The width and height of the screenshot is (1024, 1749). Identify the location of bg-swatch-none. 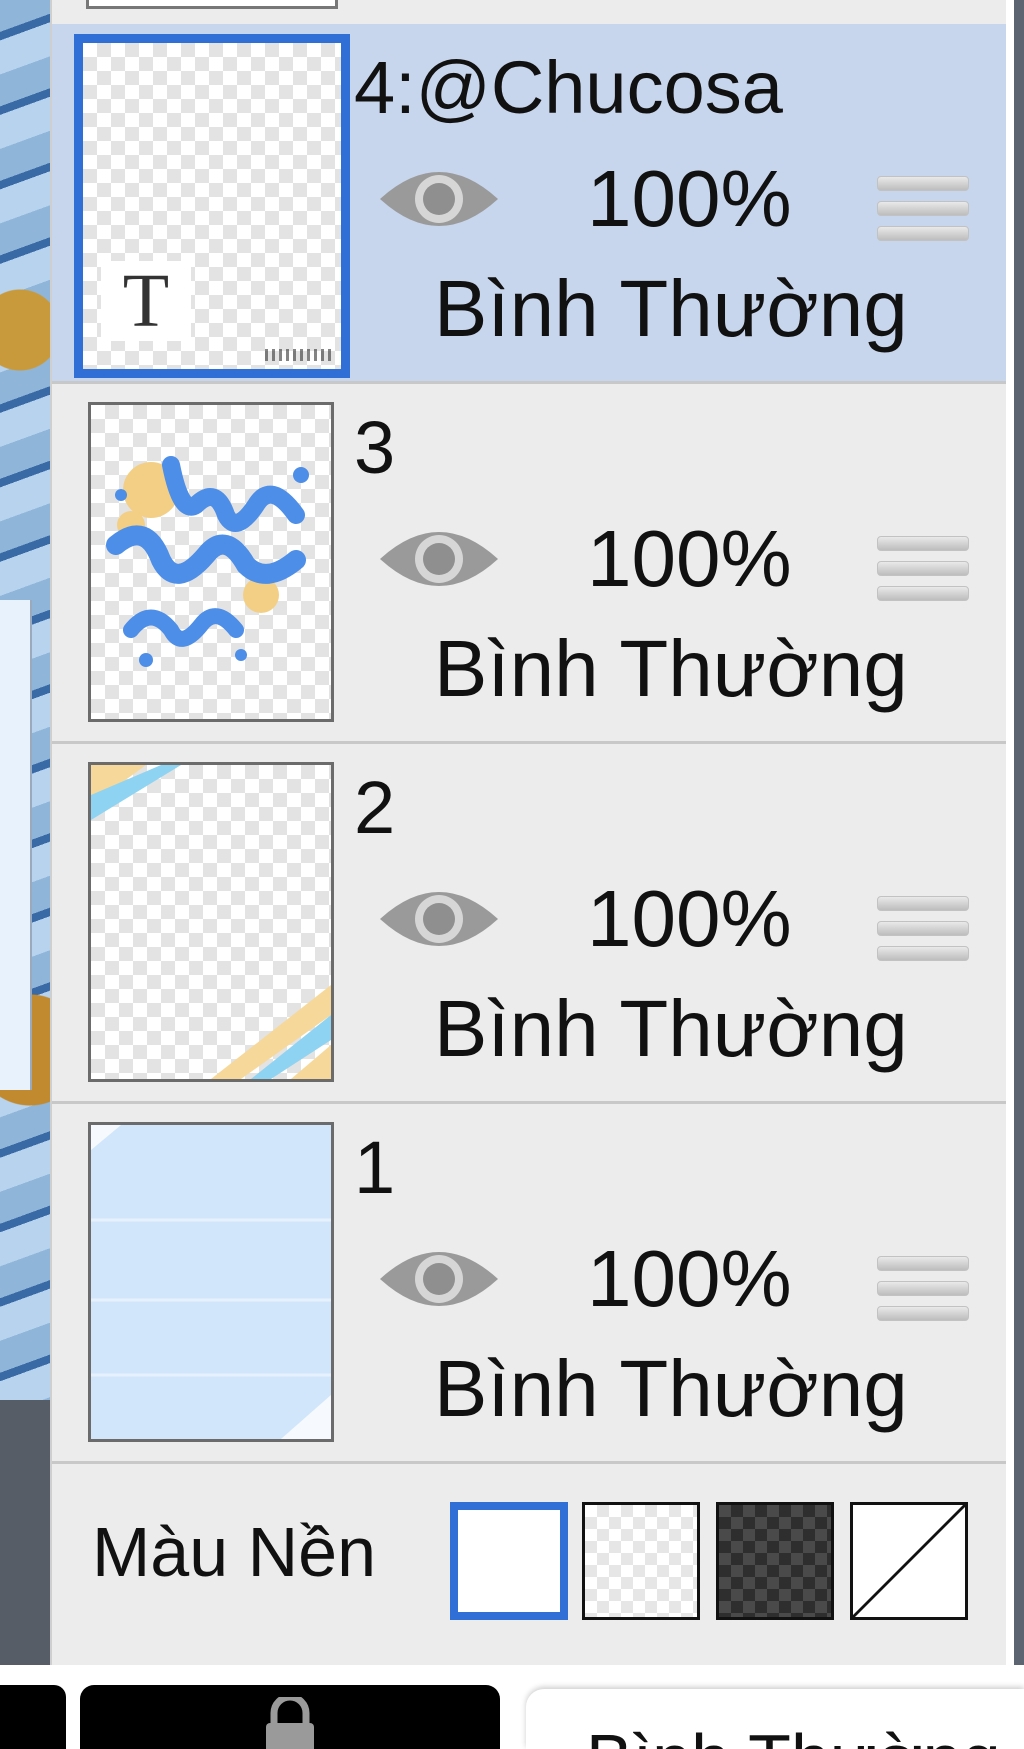
(909, 1561).